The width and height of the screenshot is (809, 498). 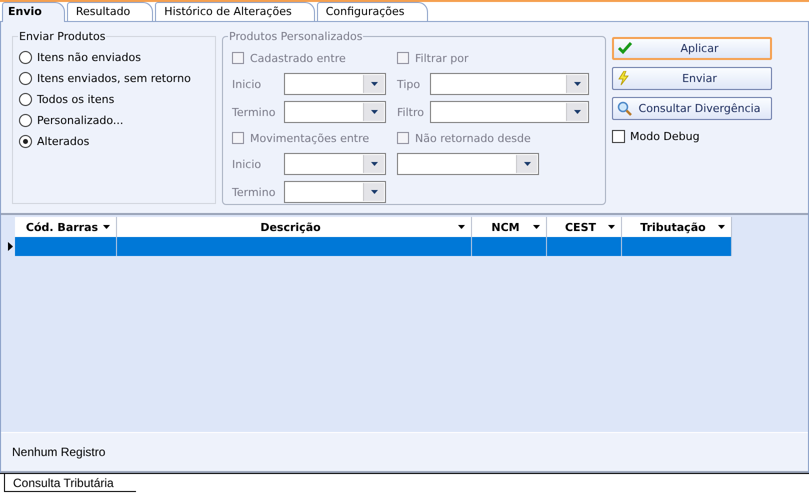 I want to click on radio-option: Alterados, so click(x=117, y=141).